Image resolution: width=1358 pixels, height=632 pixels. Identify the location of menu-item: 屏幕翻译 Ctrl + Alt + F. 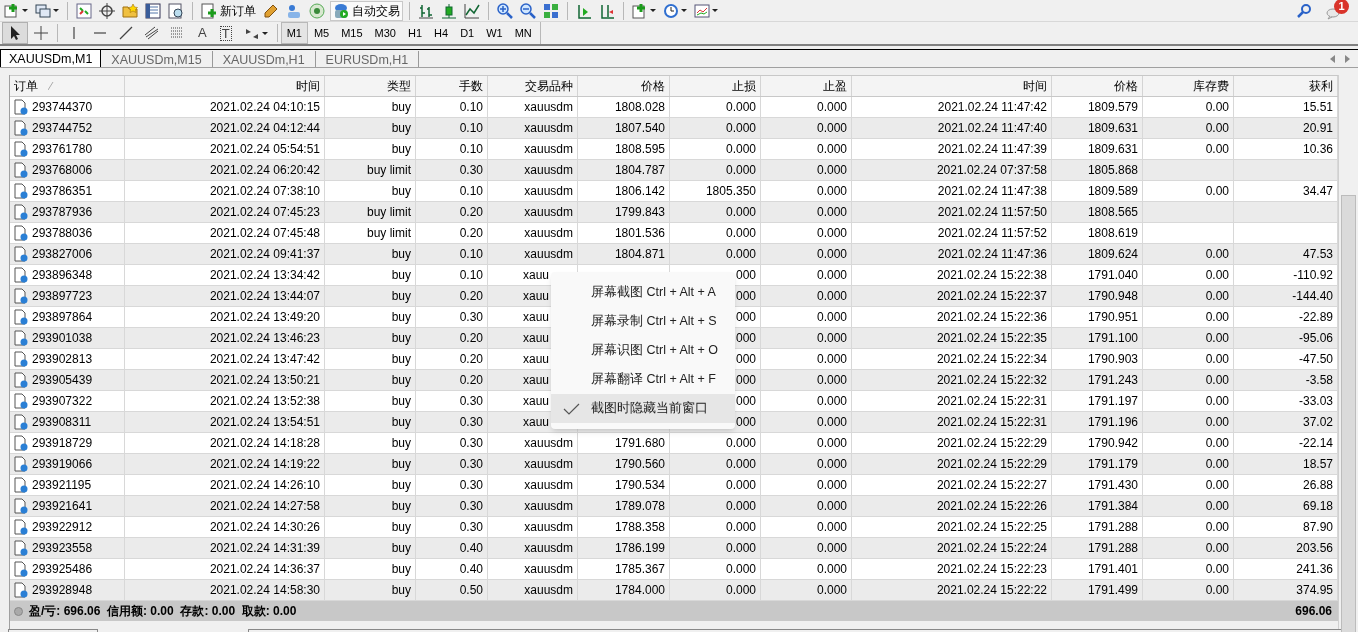
(643, 379).